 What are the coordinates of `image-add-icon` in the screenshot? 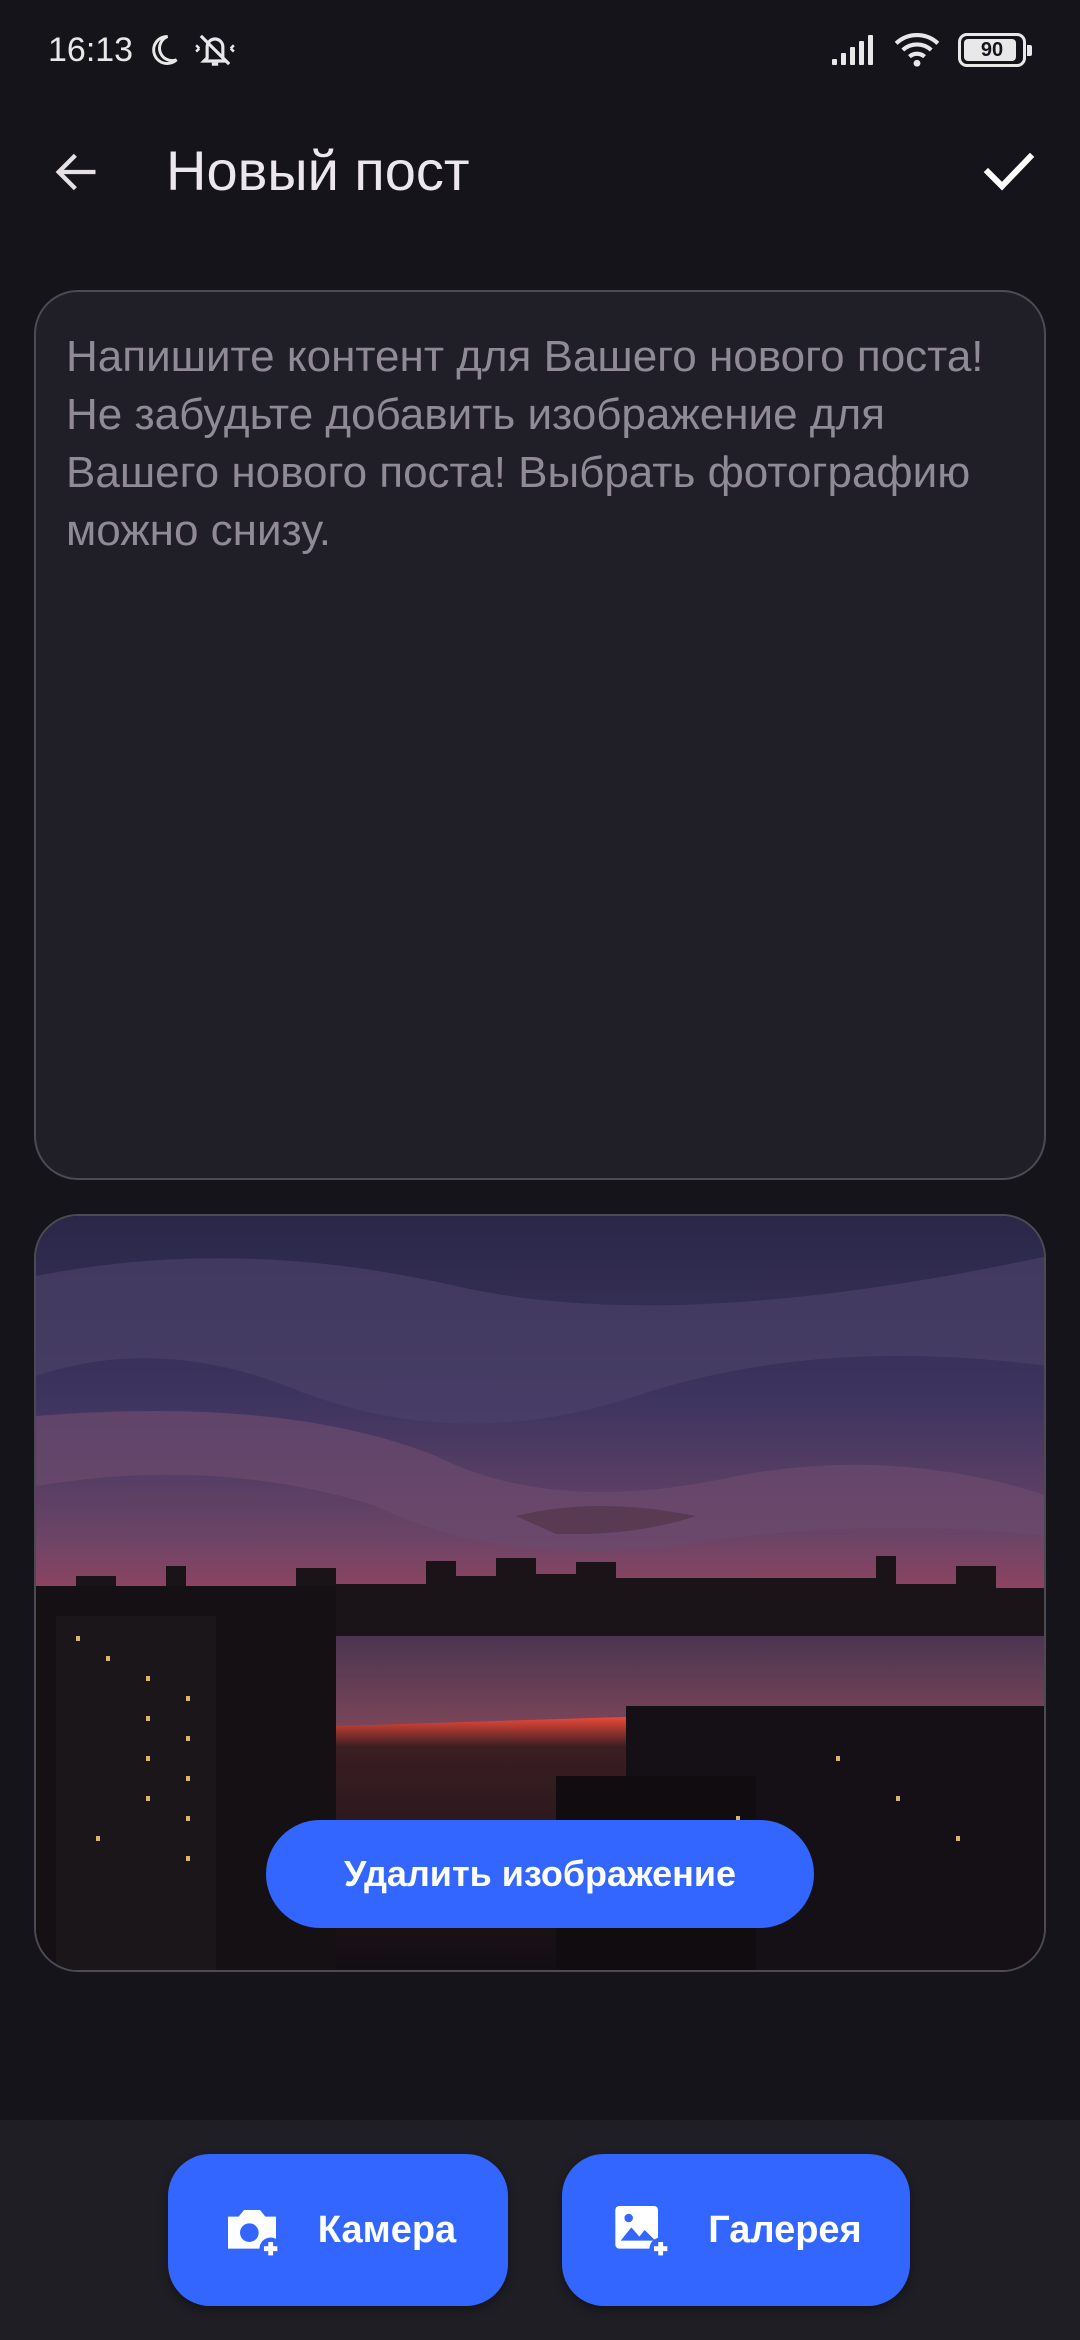 It's located at (644, 2233).